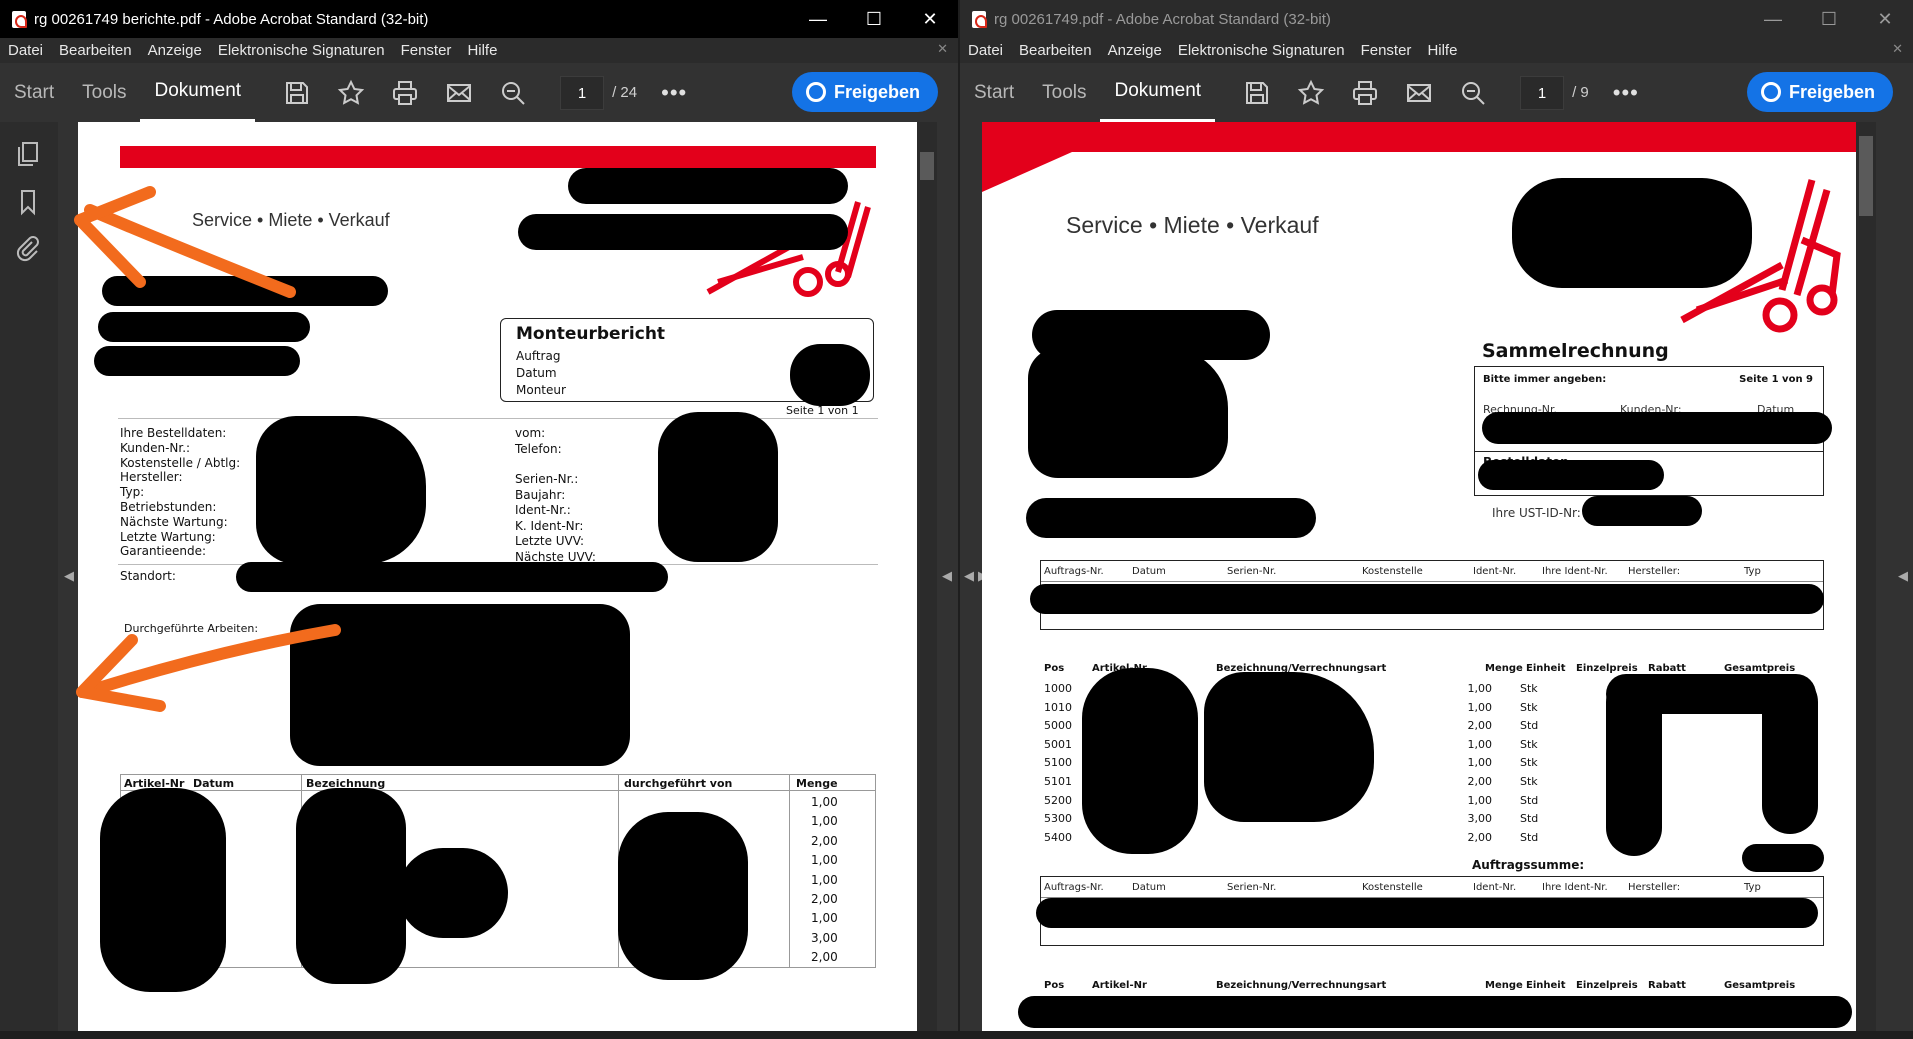  Describe the element at coordinates (1580, 92) in the screenshot. I see `page-total: / 9` at that location.